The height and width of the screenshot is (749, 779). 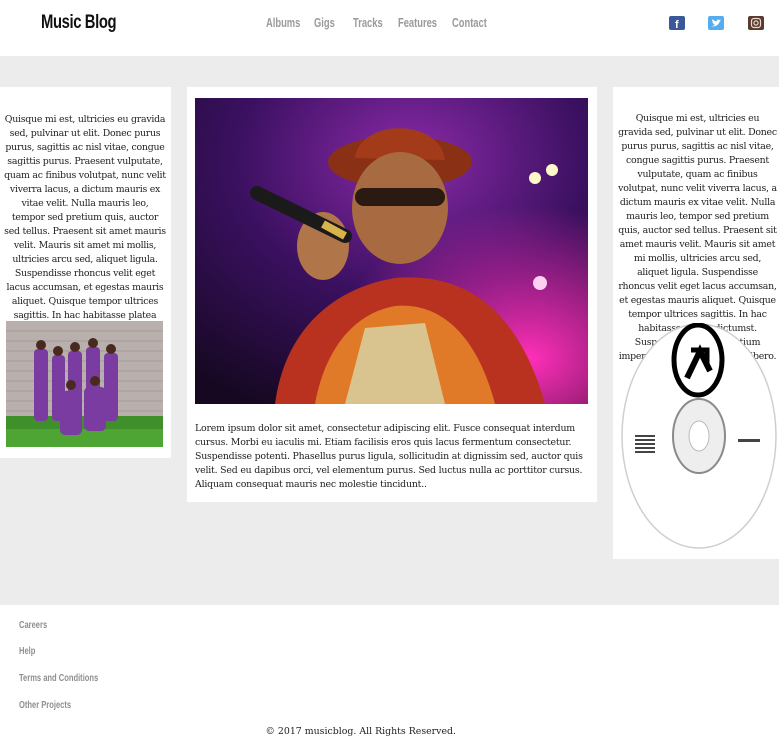 I want to click on svg-text: f, so click(x=677, y=24).